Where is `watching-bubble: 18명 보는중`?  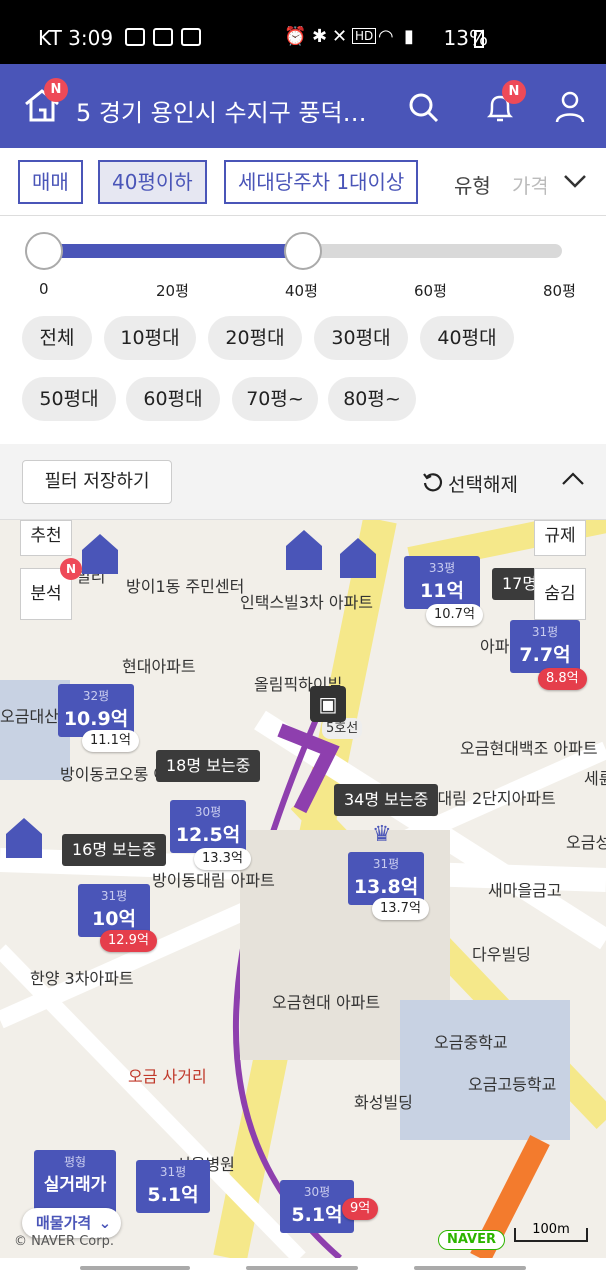 watching-bubble: 18명 보는중 is located at coordinates (208, 766).